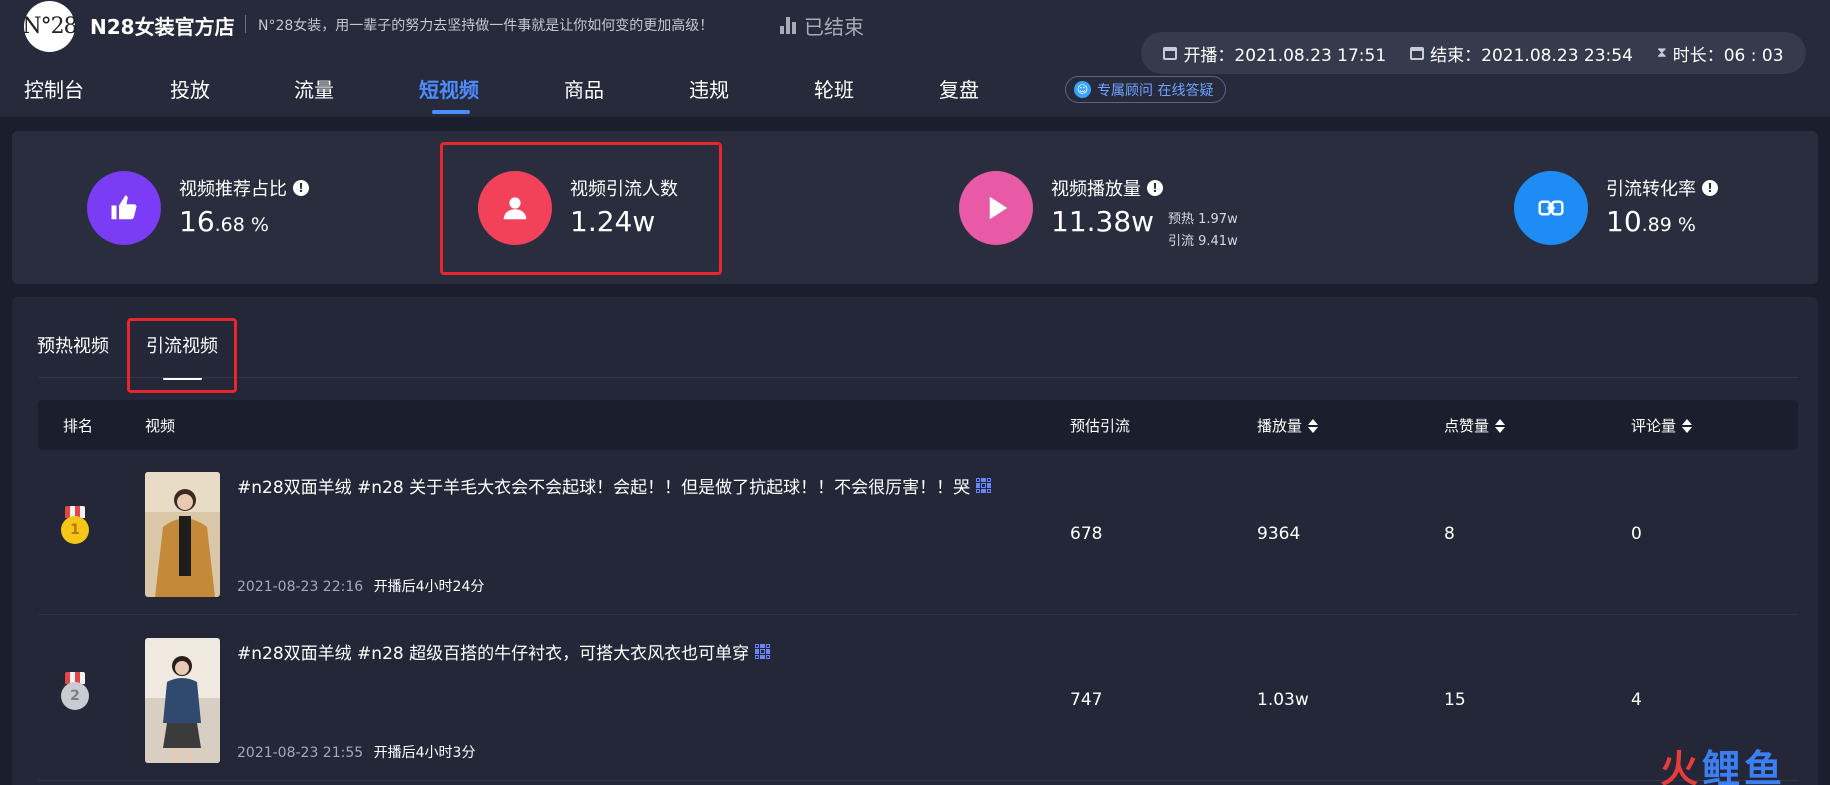 The image size is (1830, 785). What do you see at coordinates (429, 587) in the screenshot?
I see `video-elapsed: 开播后4小时24分` at bounding box center [429, 587].